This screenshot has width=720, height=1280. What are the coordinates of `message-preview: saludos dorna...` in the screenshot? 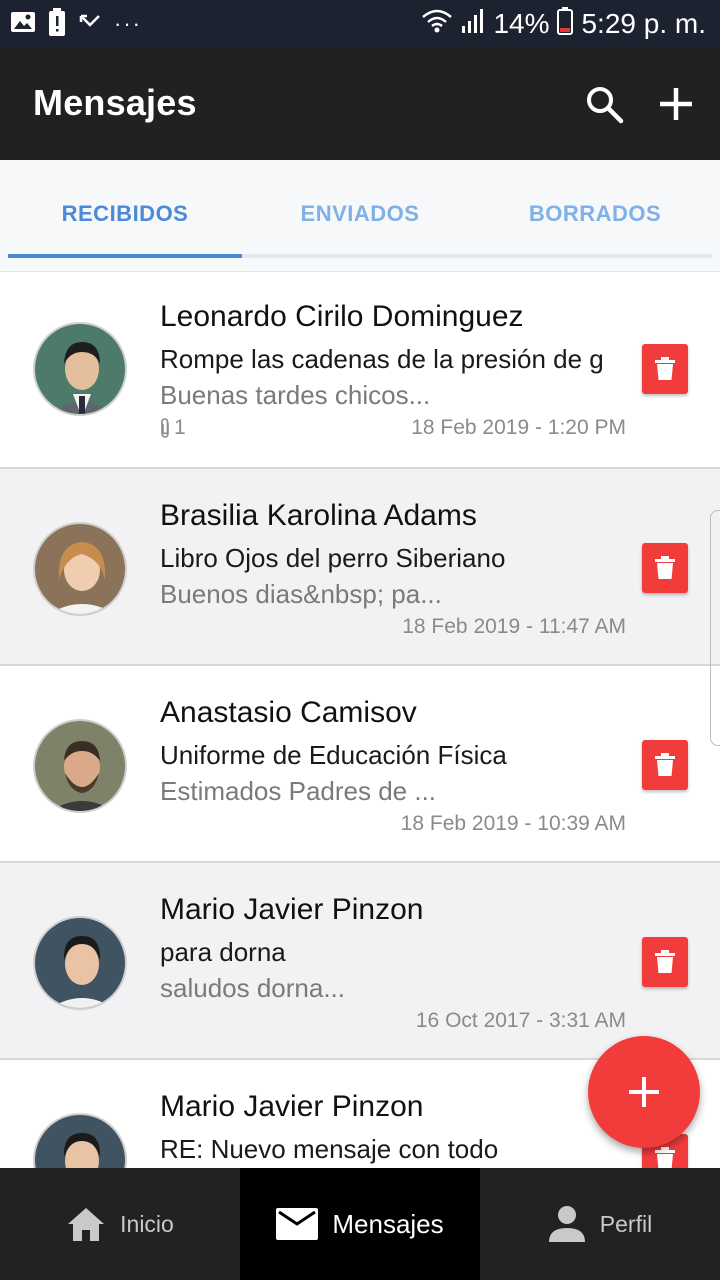 It's located at (253, 988).